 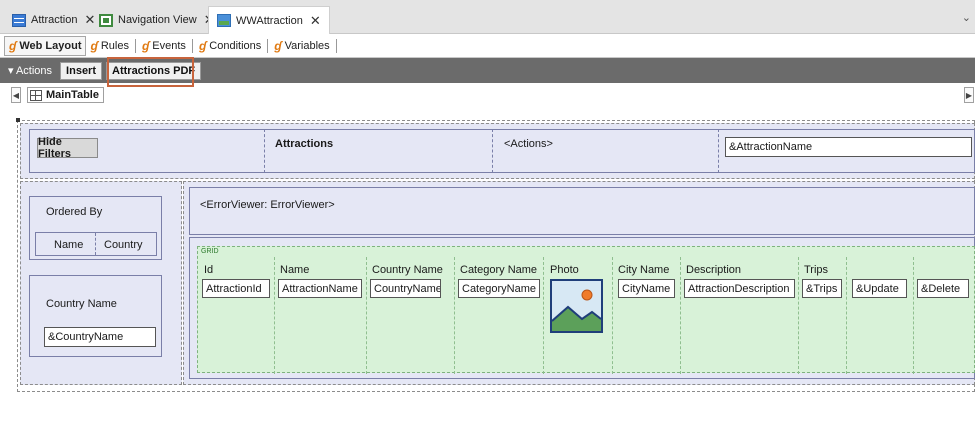 What do you see at coordinates (68, 245) in the screenshot?
I see `order-option-name: Name` at bounding box center [68, 245].